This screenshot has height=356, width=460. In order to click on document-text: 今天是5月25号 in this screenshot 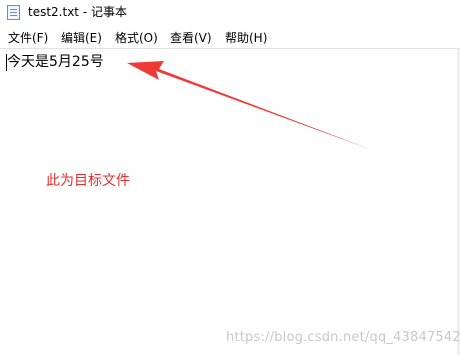, I will do `click(55, 62)`.